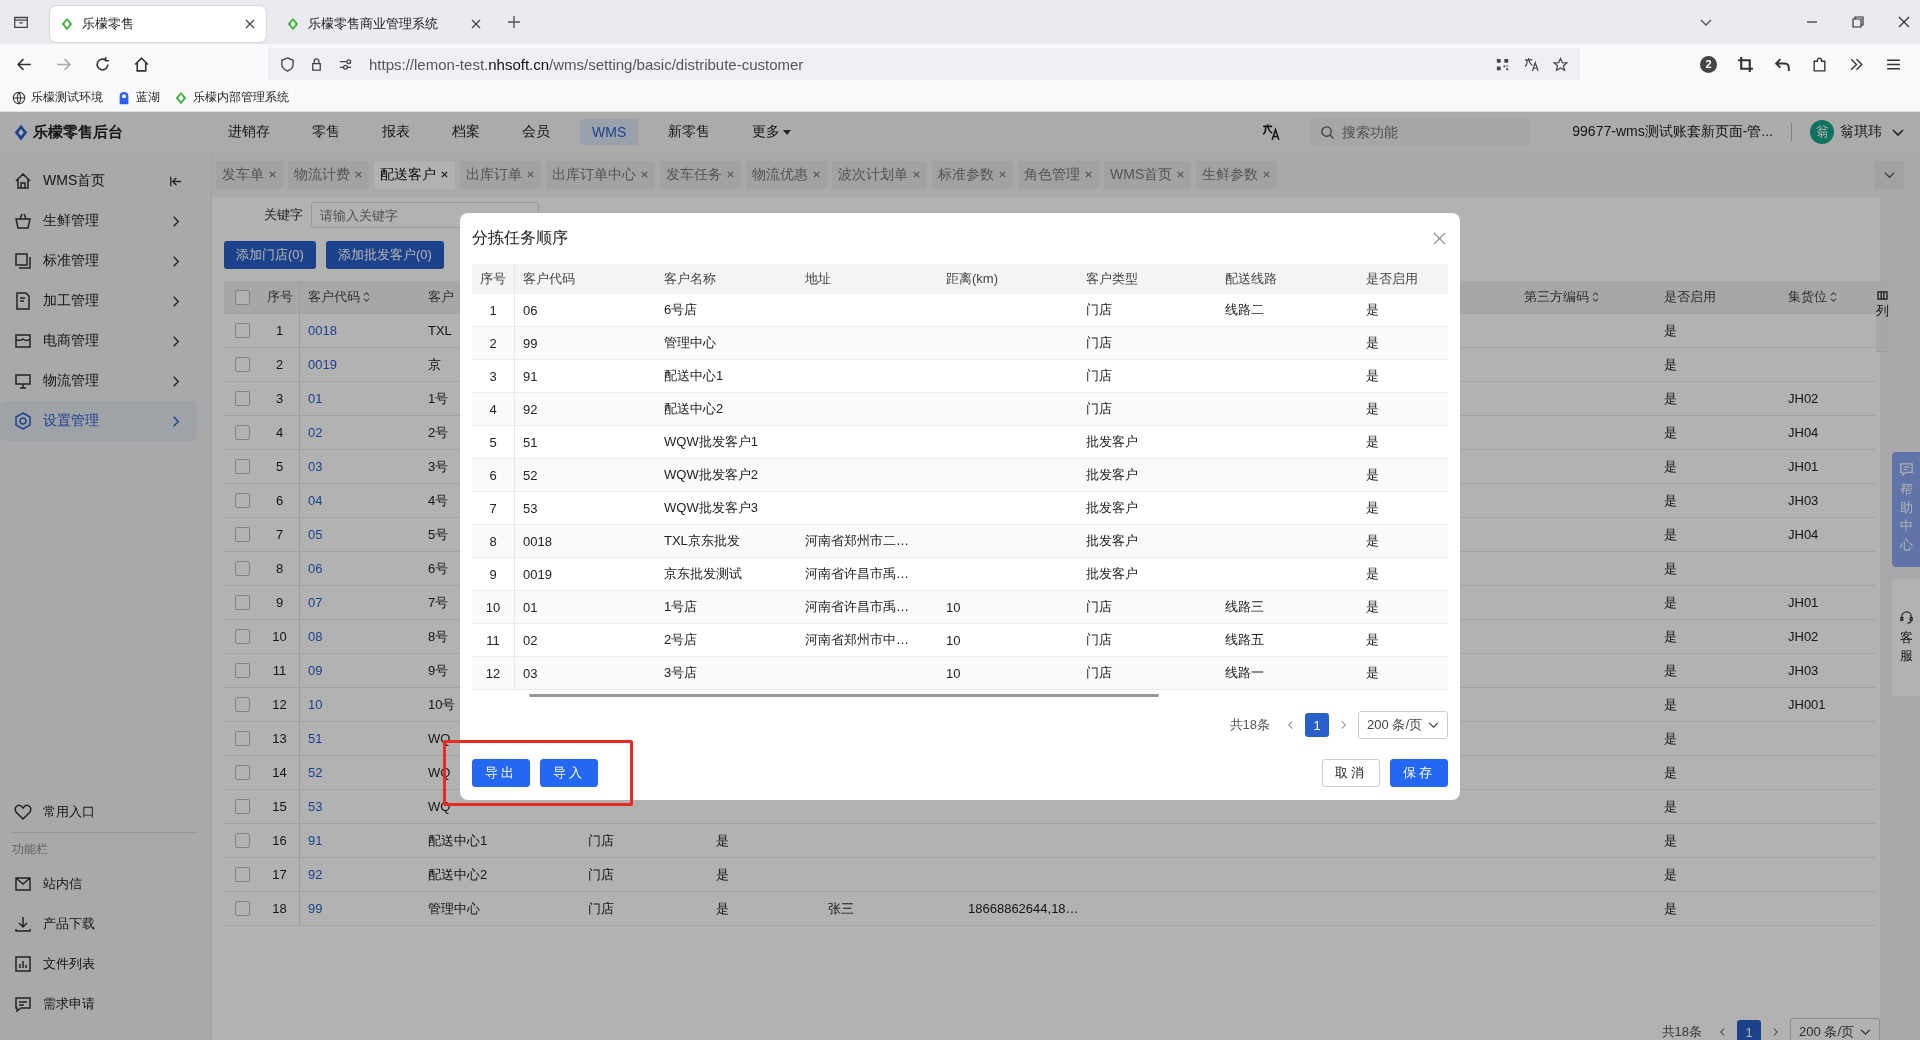  I want to click on page-tab: 出库订单, so click(500, 174).